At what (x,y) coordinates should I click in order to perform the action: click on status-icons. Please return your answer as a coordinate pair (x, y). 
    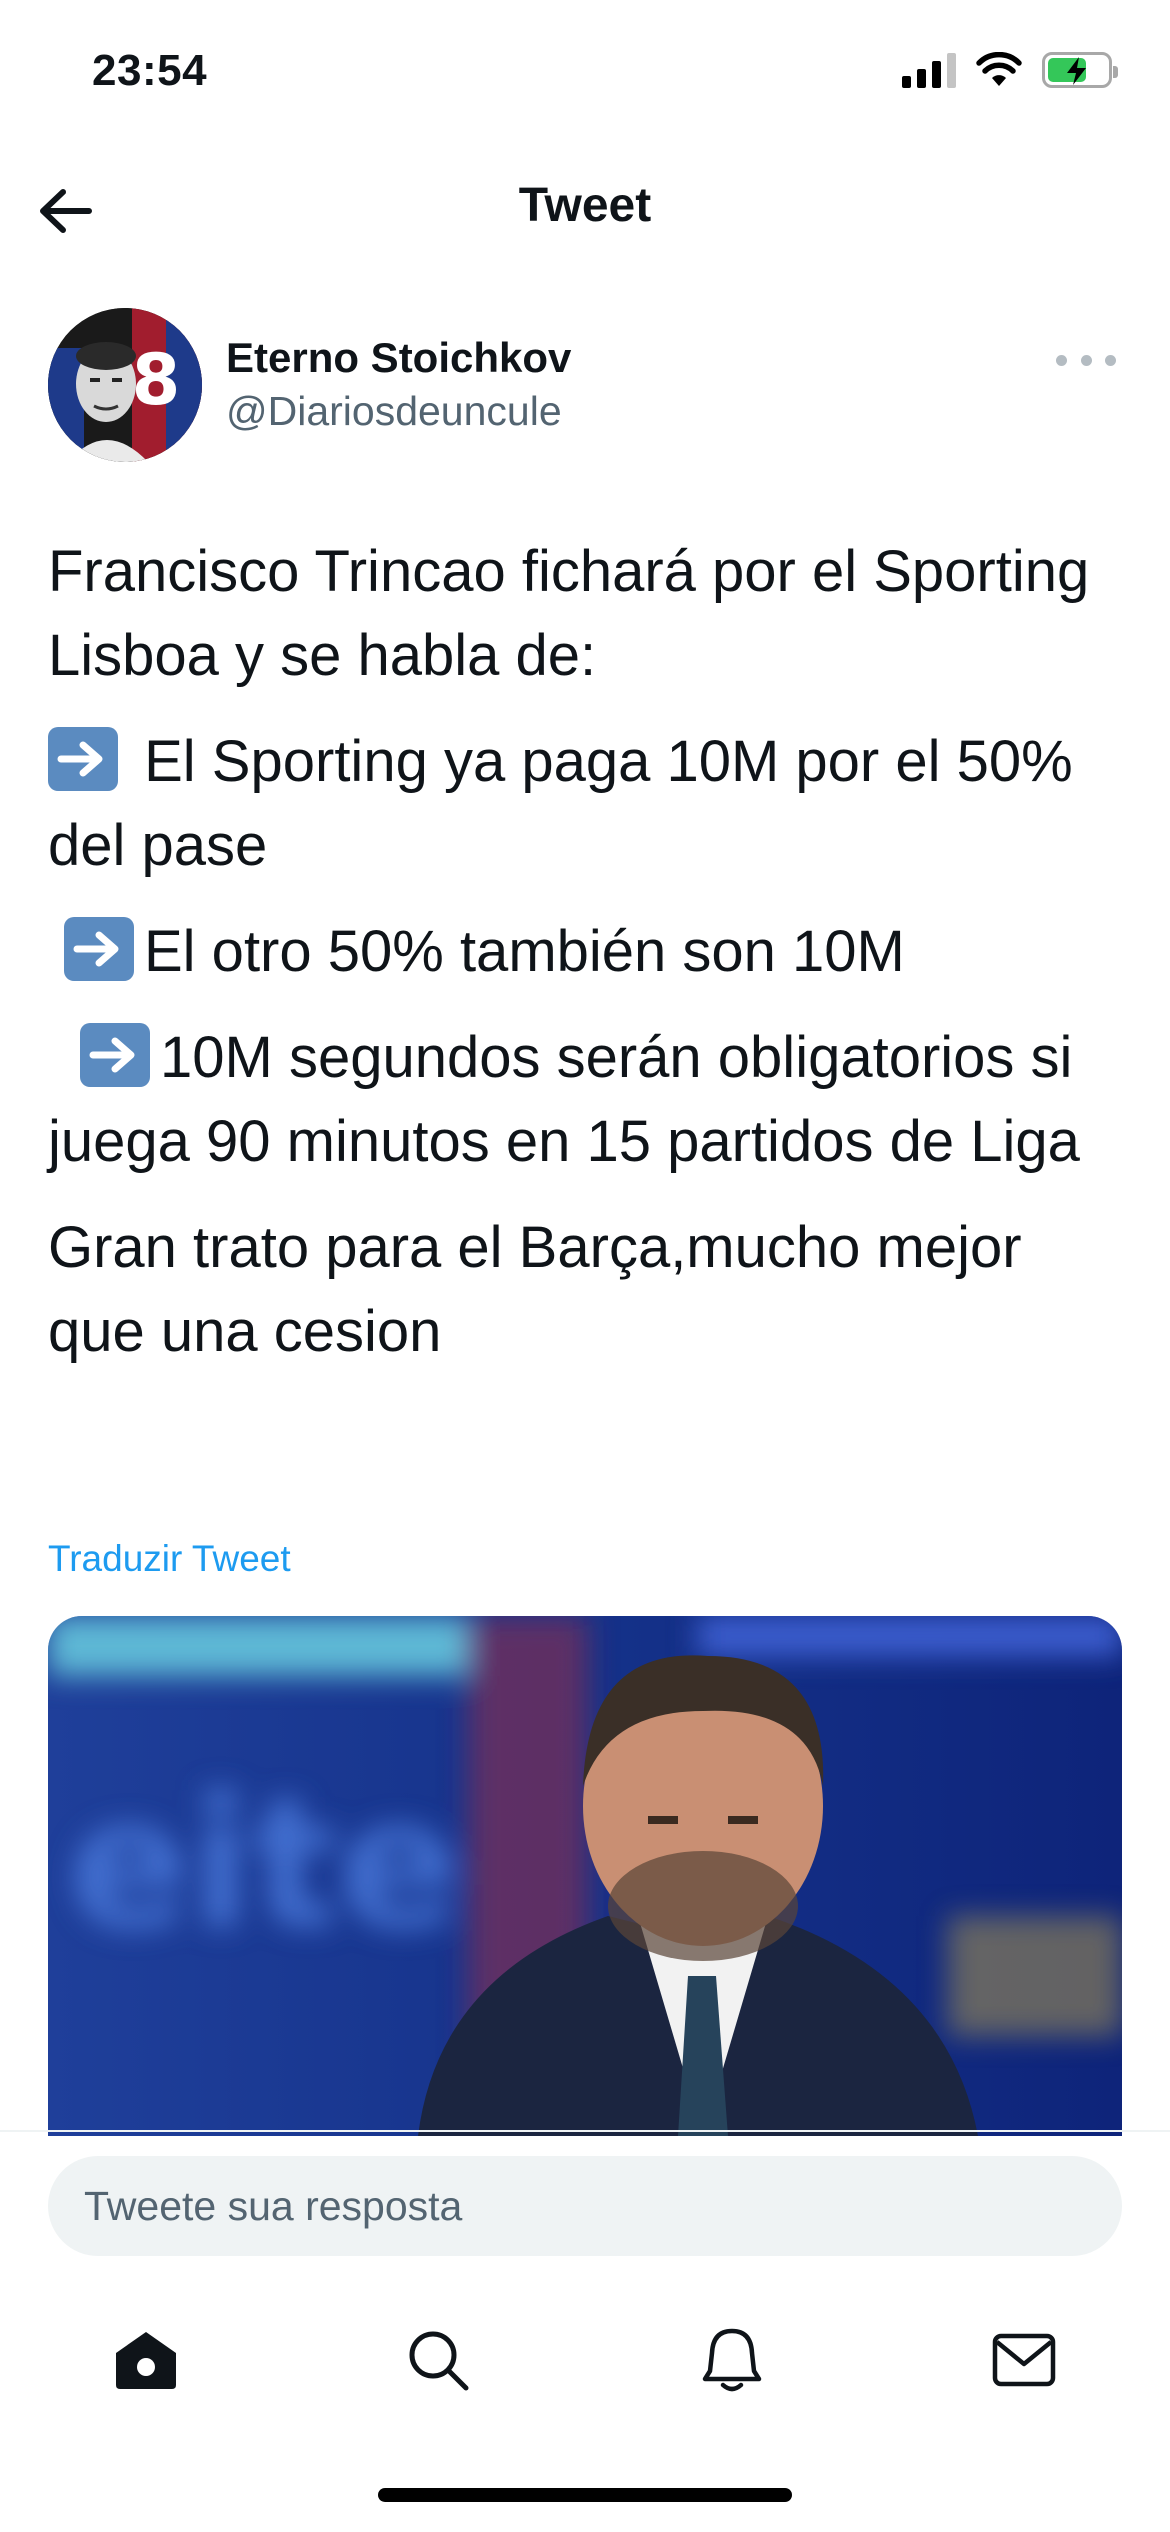
    Looking at the image, I should click on (1010, 70).